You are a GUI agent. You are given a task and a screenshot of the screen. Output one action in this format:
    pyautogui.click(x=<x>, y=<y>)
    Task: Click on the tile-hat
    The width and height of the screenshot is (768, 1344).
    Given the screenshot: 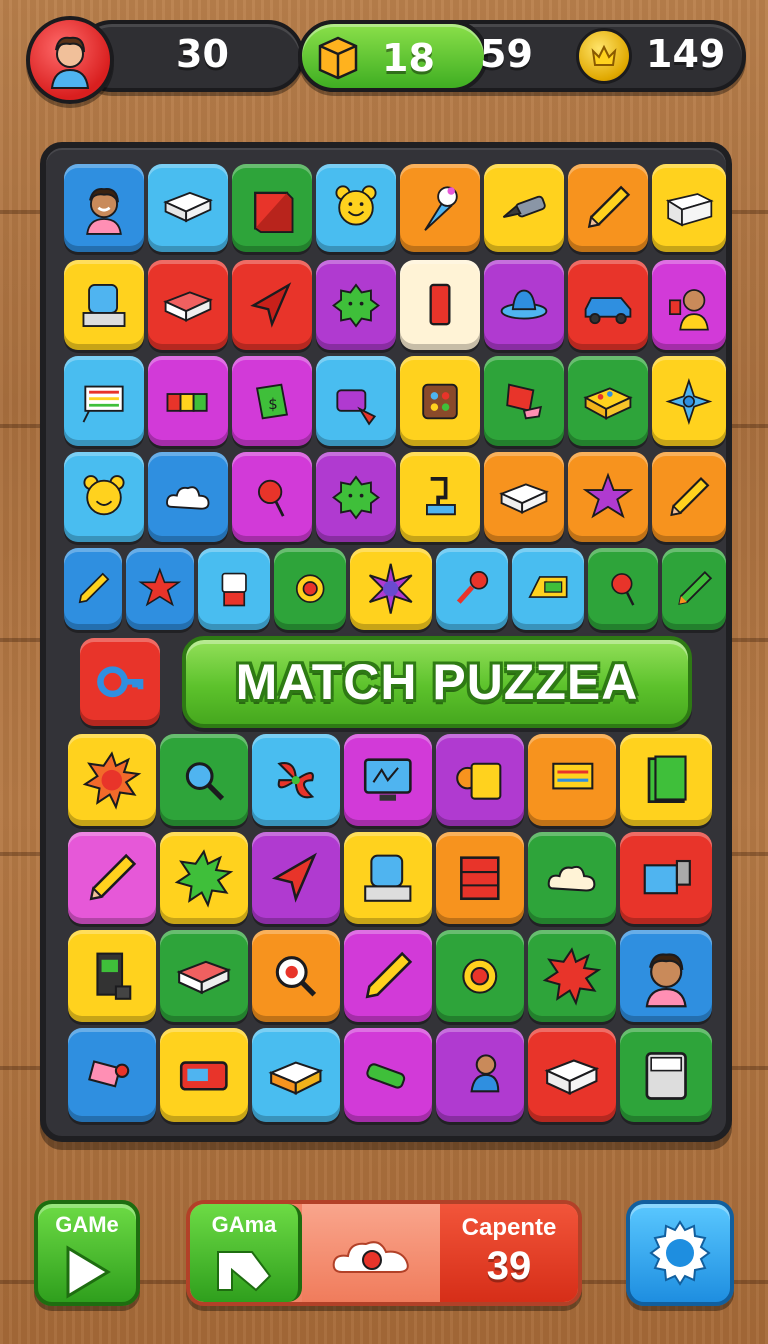 What is the action you would take?
    pyautogui.click(x=524, y=305)
    